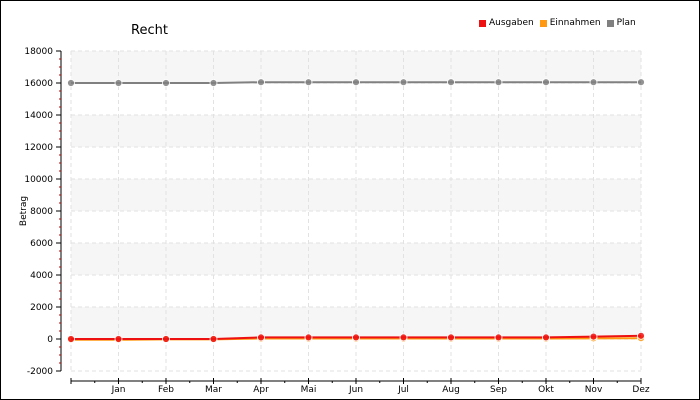 The image size is (700, 400). I want to click on y-tick-label: 14000, so click(38, 116).